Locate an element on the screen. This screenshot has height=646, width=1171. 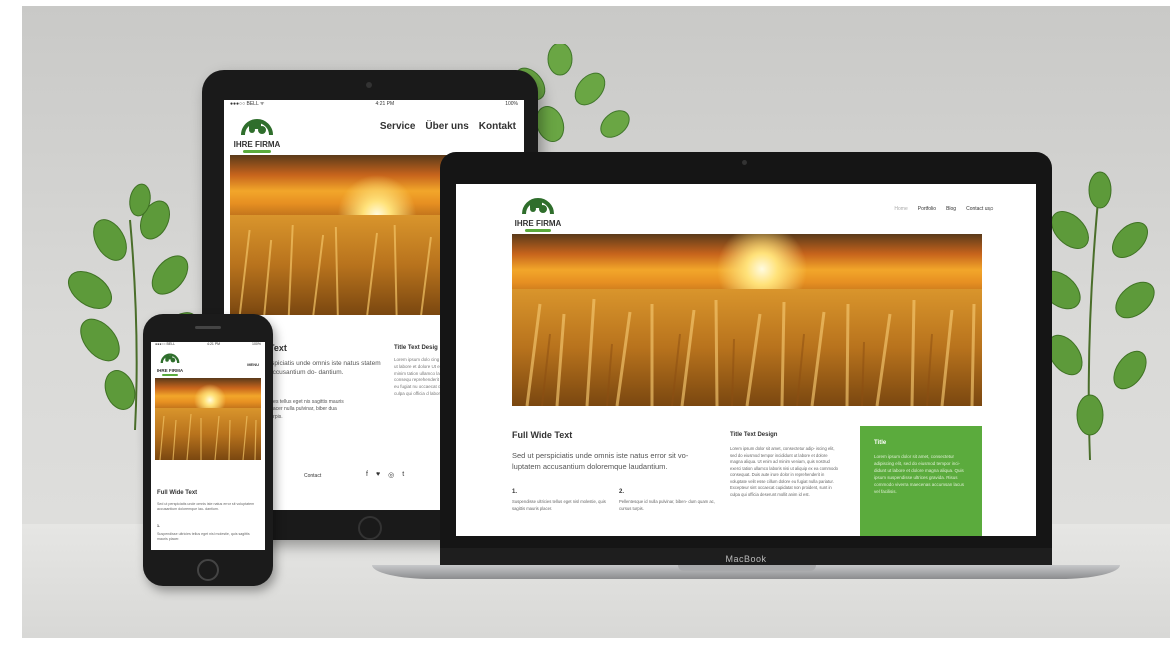
phone-home-button is located at coordinates (208, 570).